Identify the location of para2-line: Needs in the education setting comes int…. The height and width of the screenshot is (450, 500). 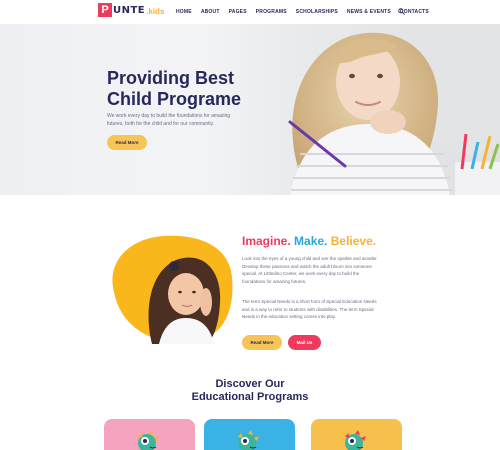
(289, 316).